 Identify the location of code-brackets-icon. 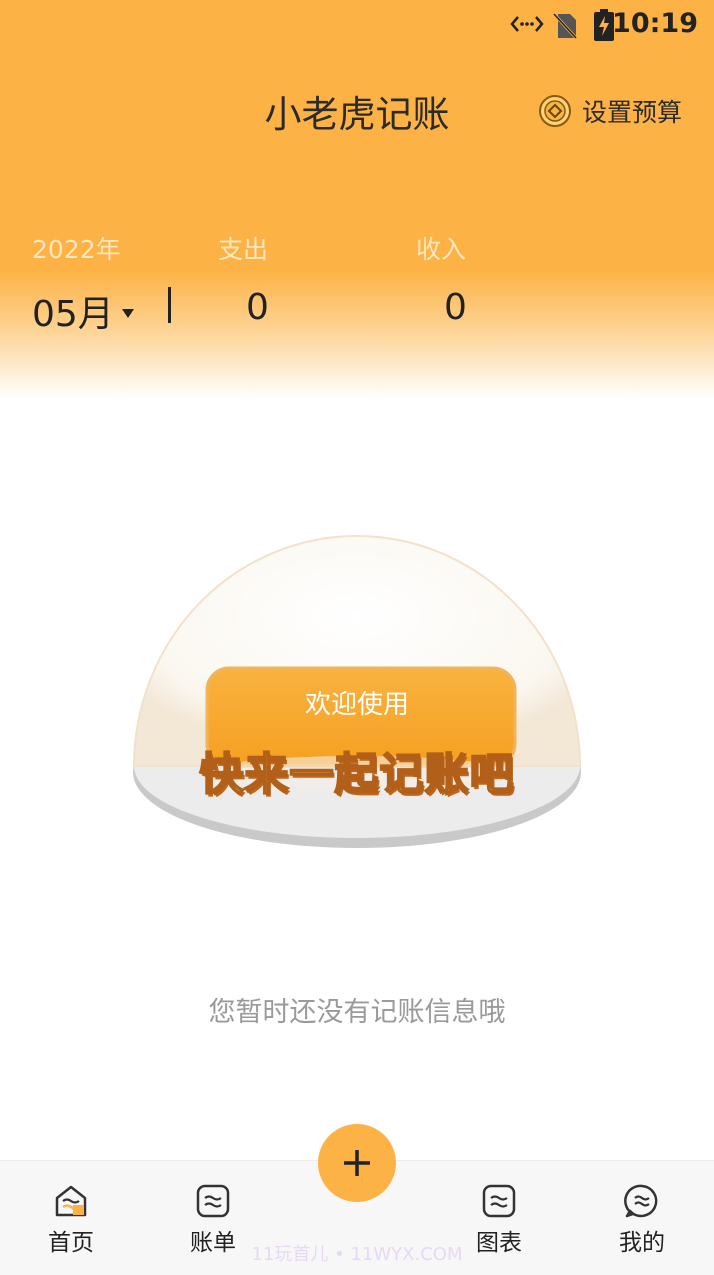
(527, 24).